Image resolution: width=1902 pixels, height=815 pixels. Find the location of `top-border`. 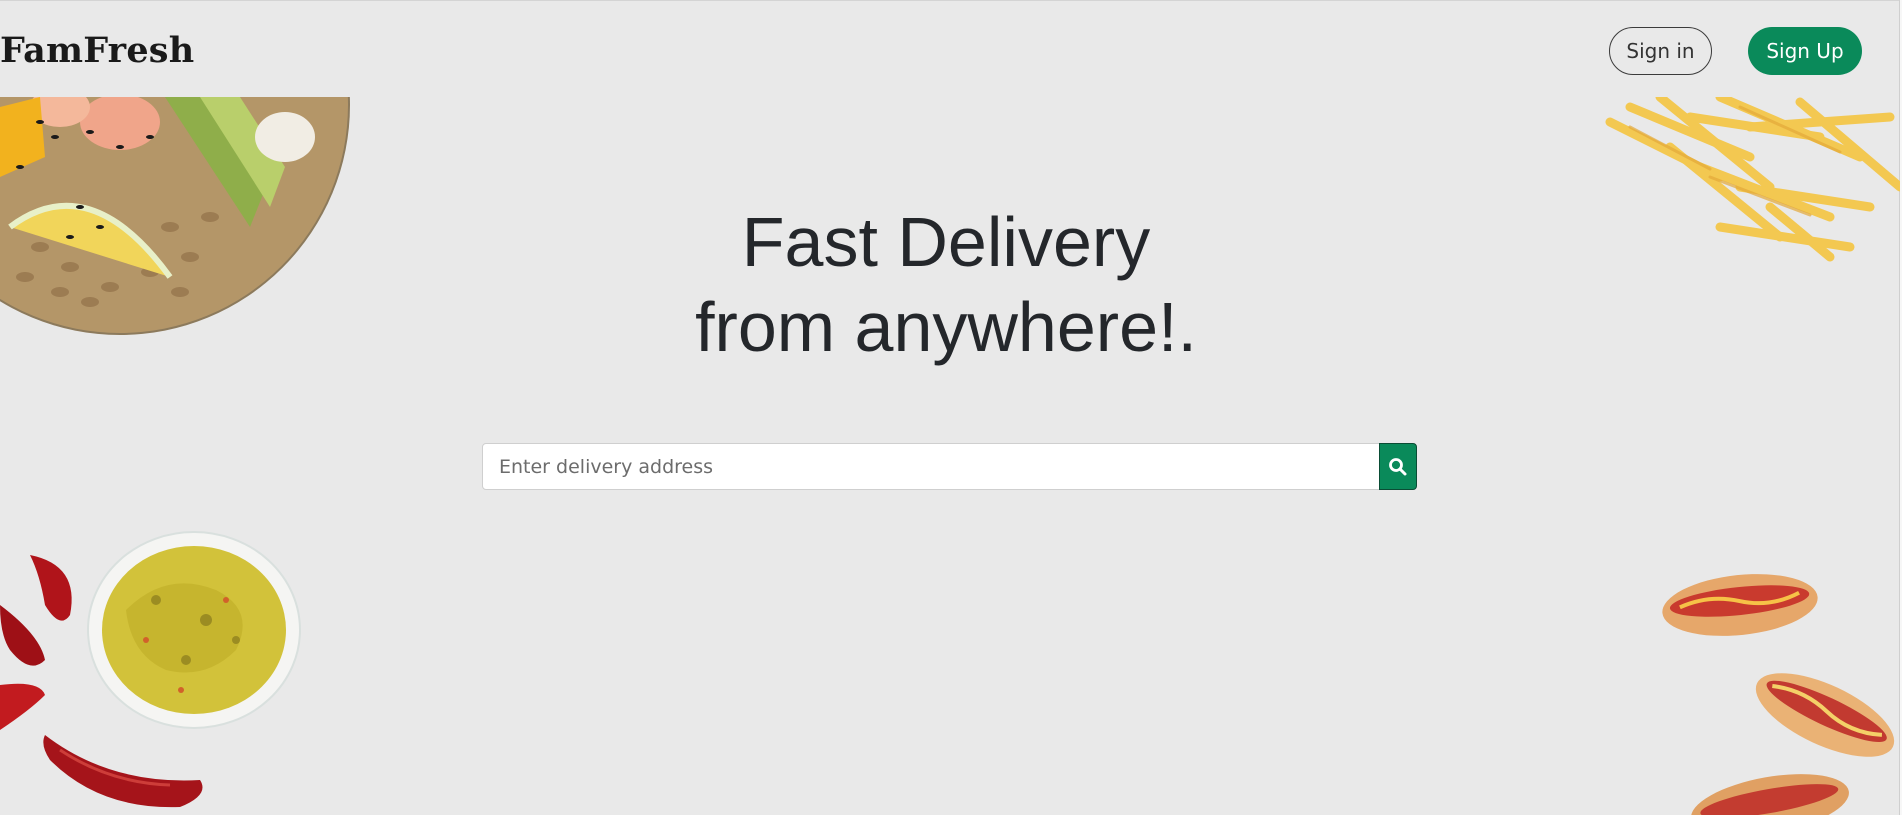

top-border is located at coordinates (951, 0).